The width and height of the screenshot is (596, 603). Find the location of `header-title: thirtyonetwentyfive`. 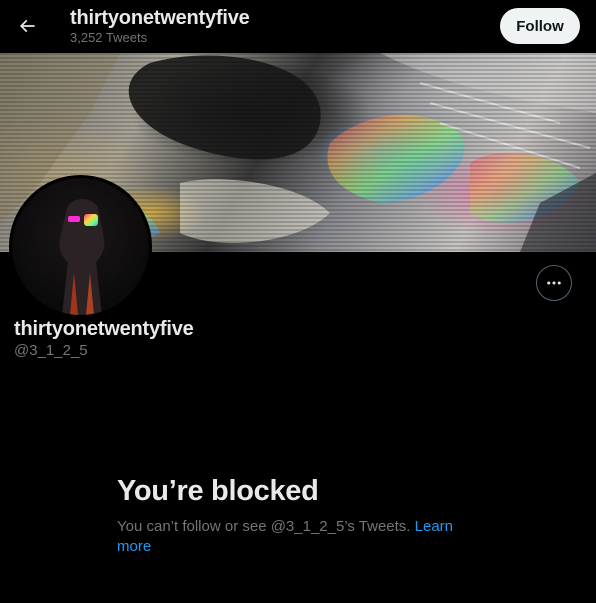

header-title: thirtyonetwentyfive is located at coordinates (160, 18).